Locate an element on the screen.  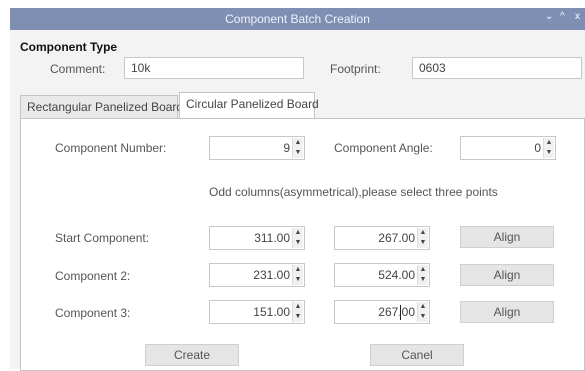
component-3-x-spinbox: 151.00 ▲ ▼ is located at coordinates (257, 312).